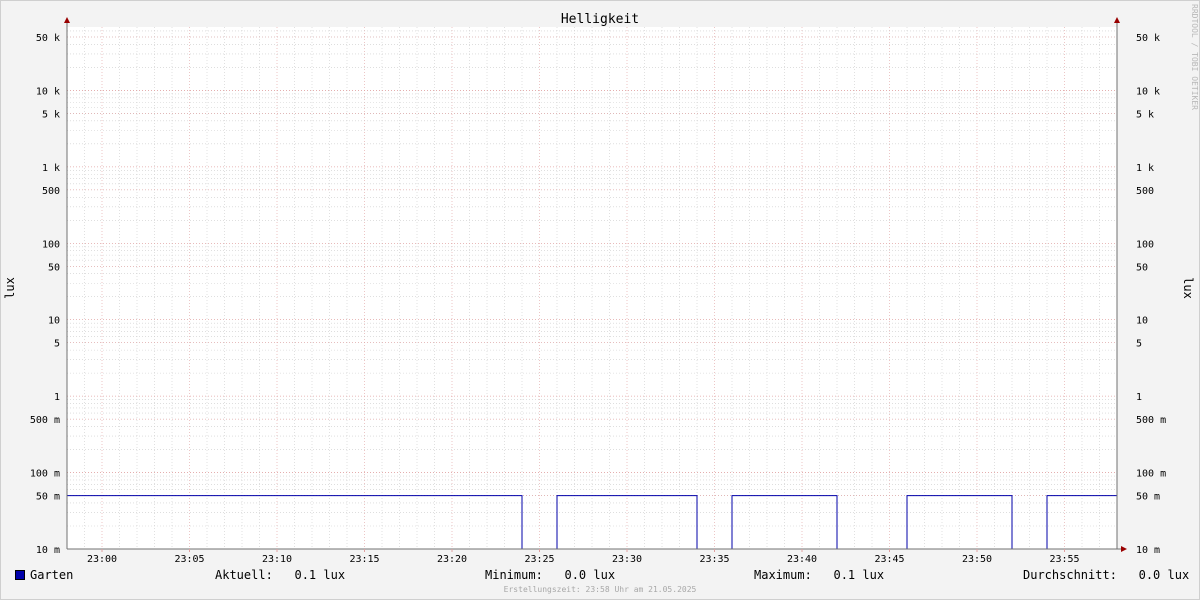 This screenshot has width=1200, height=600. Describe the element at coordinates (48, 497) in the screenshot. I see `y-tick-label-left: 50 m` at that location.